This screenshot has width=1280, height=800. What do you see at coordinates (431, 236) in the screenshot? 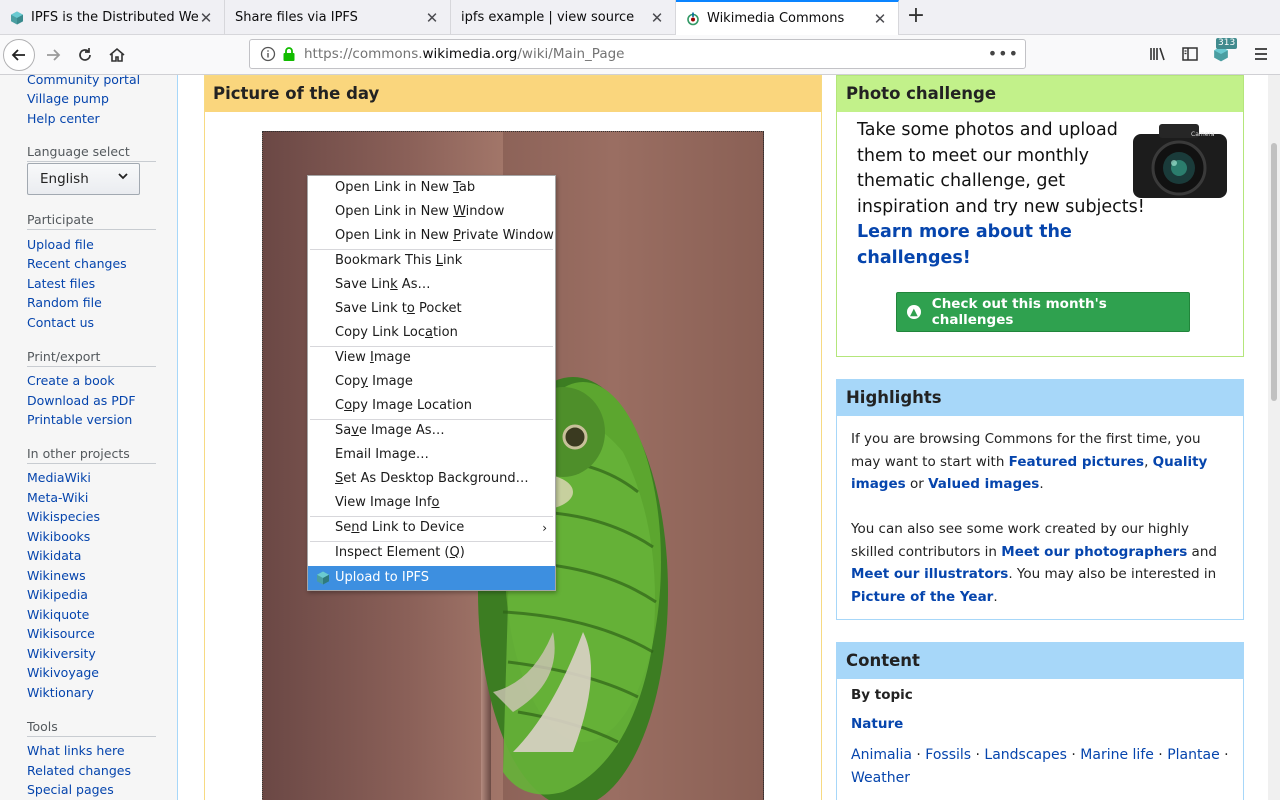
I see `menu-item-open-link-private-window: Open Link in New Private Window` at bounding box center [431, 236].